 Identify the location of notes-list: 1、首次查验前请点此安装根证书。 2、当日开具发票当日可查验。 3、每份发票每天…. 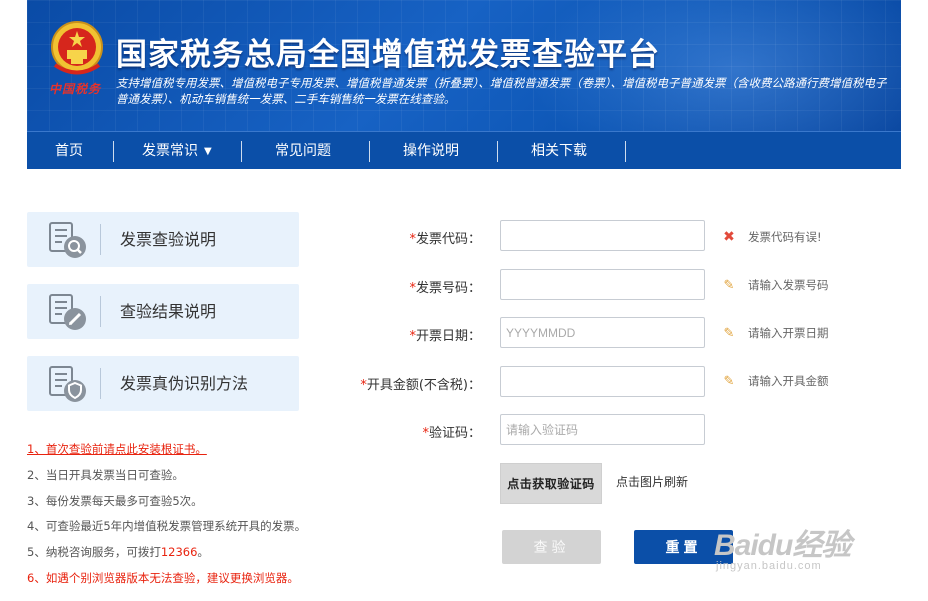
(177, 514).